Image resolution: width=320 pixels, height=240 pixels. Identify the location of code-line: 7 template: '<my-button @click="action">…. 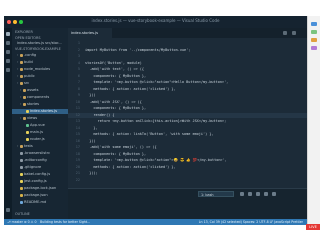
(187, 83).